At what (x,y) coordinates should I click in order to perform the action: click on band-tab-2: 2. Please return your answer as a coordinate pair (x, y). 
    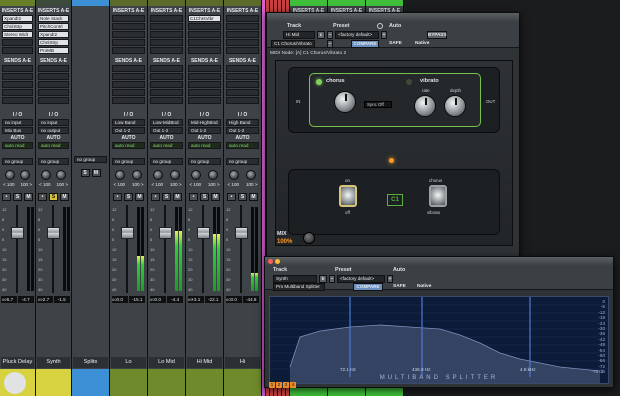
    Looking at the image, I should click on (279, 385).